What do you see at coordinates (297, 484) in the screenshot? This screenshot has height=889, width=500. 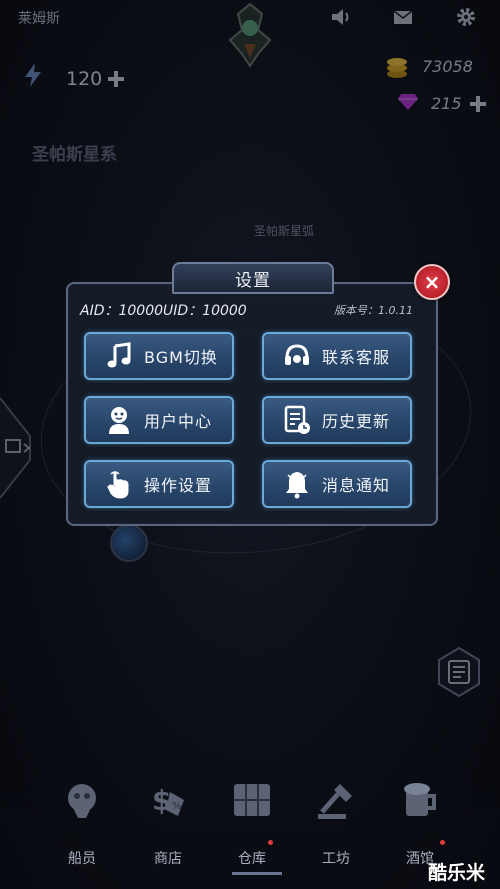 I see `bell-icon` at bounding box center [297, 484].